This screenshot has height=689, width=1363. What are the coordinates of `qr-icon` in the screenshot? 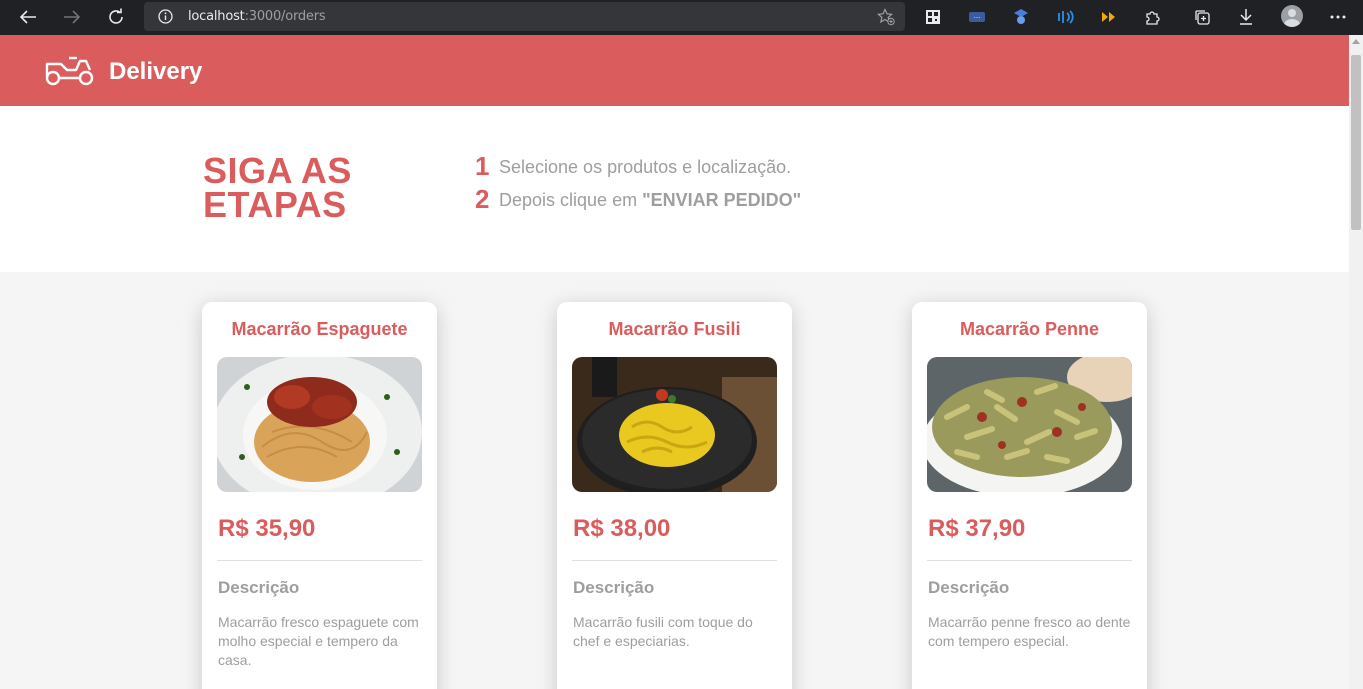 It's located at (933, 17).